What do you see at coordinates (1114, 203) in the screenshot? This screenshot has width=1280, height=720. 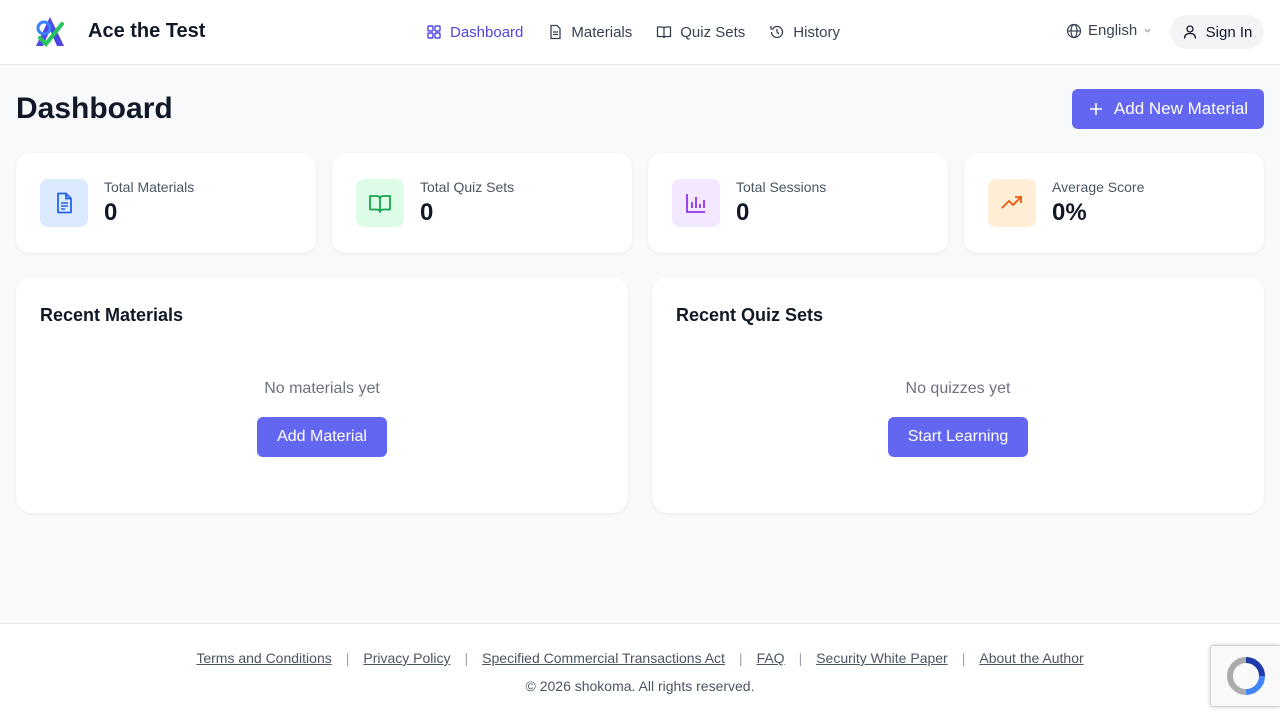 I see `stat-card-average-score: Average Score 0%` at bounding box center [1114, 203].